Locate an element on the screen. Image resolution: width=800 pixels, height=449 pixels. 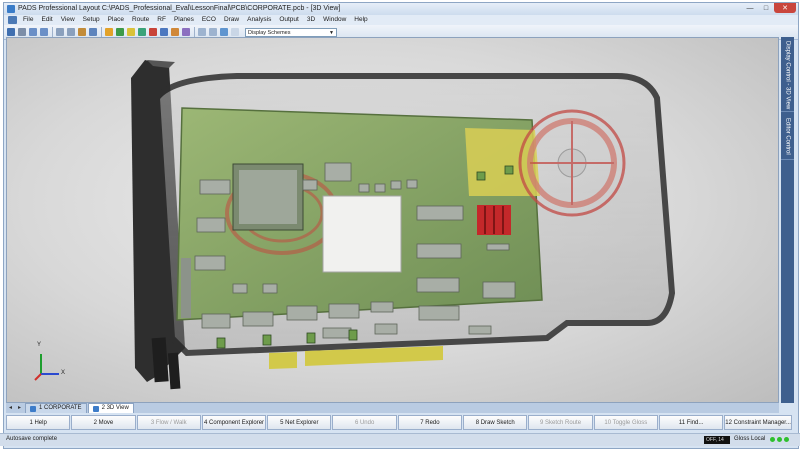
tabs-prev-button: ◂ is located at coordinates (10, 408).